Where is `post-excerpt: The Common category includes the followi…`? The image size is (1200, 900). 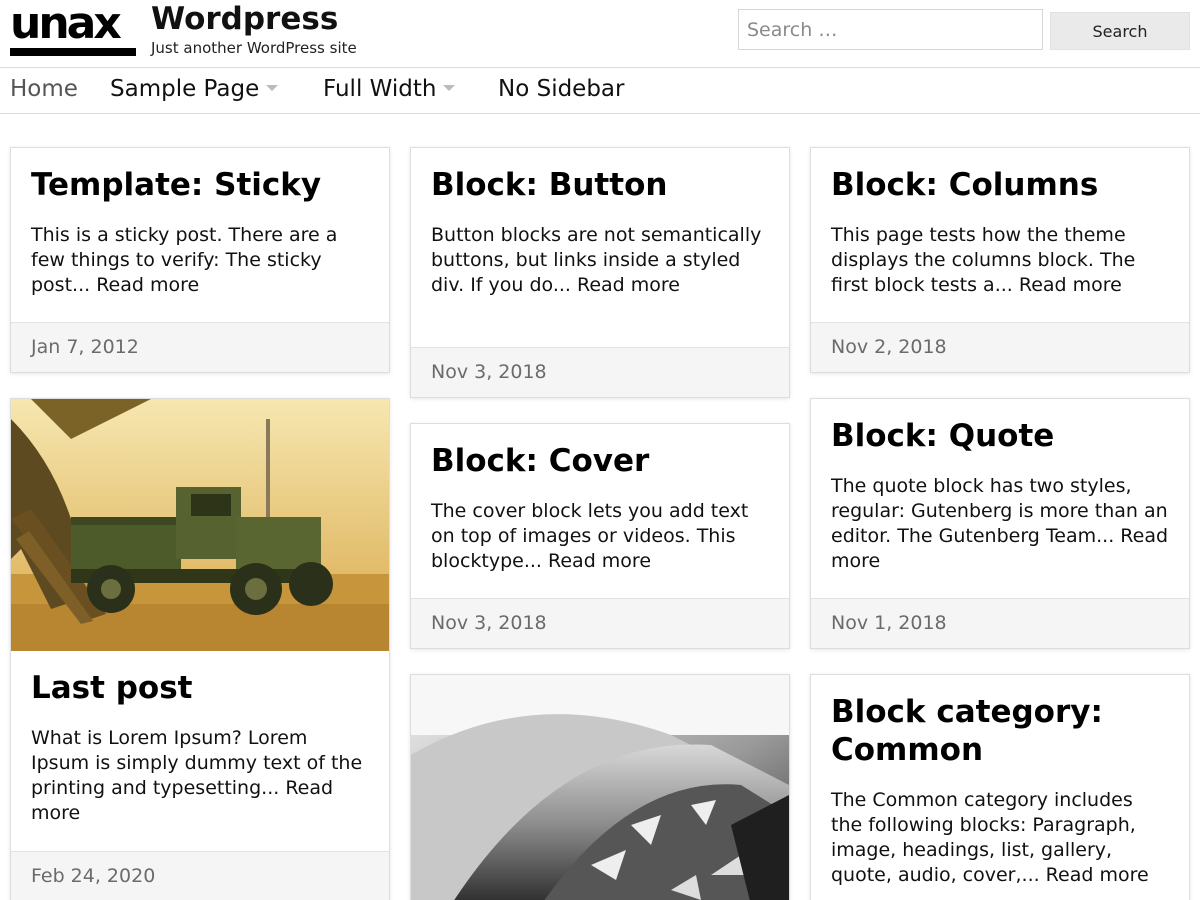 post-excerpt: The Common category includes the followi… is located at coordinates (990, 837).